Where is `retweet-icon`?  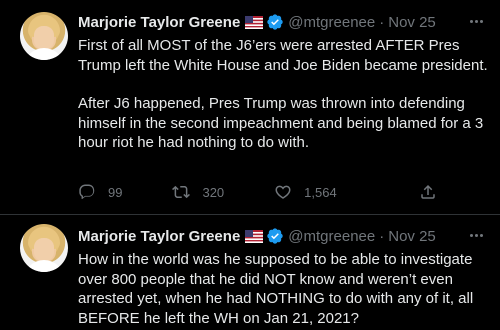
retweet-icon is located at coordinates (181, 192).